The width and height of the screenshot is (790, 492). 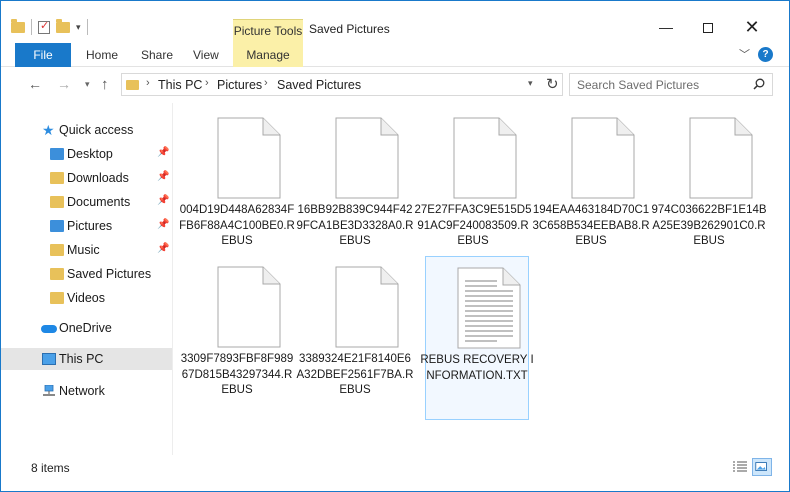 I want to click on sidebar-item-label: Videos, so click(x=86, y=298).